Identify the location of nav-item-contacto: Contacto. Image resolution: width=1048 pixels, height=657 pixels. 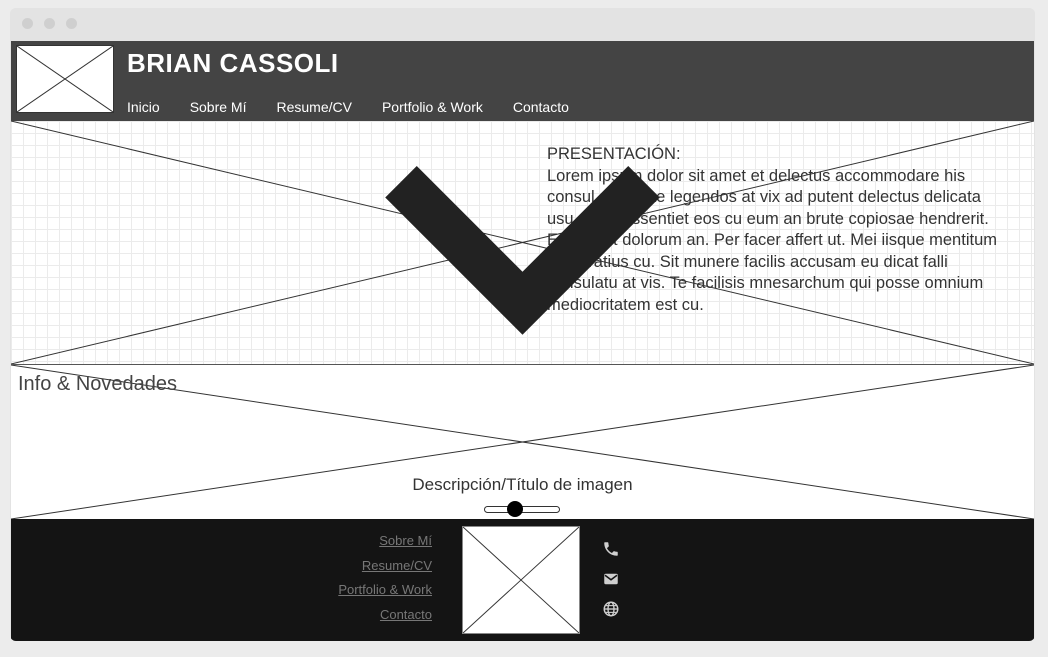
(541, 107).